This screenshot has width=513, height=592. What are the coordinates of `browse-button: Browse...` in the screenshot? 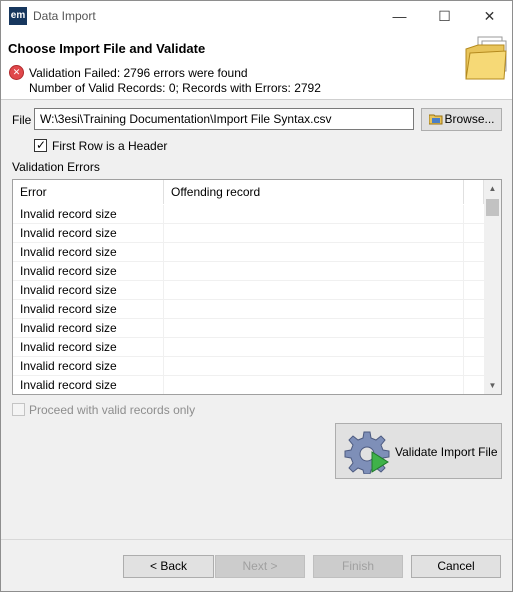 It's located at (461, 119).